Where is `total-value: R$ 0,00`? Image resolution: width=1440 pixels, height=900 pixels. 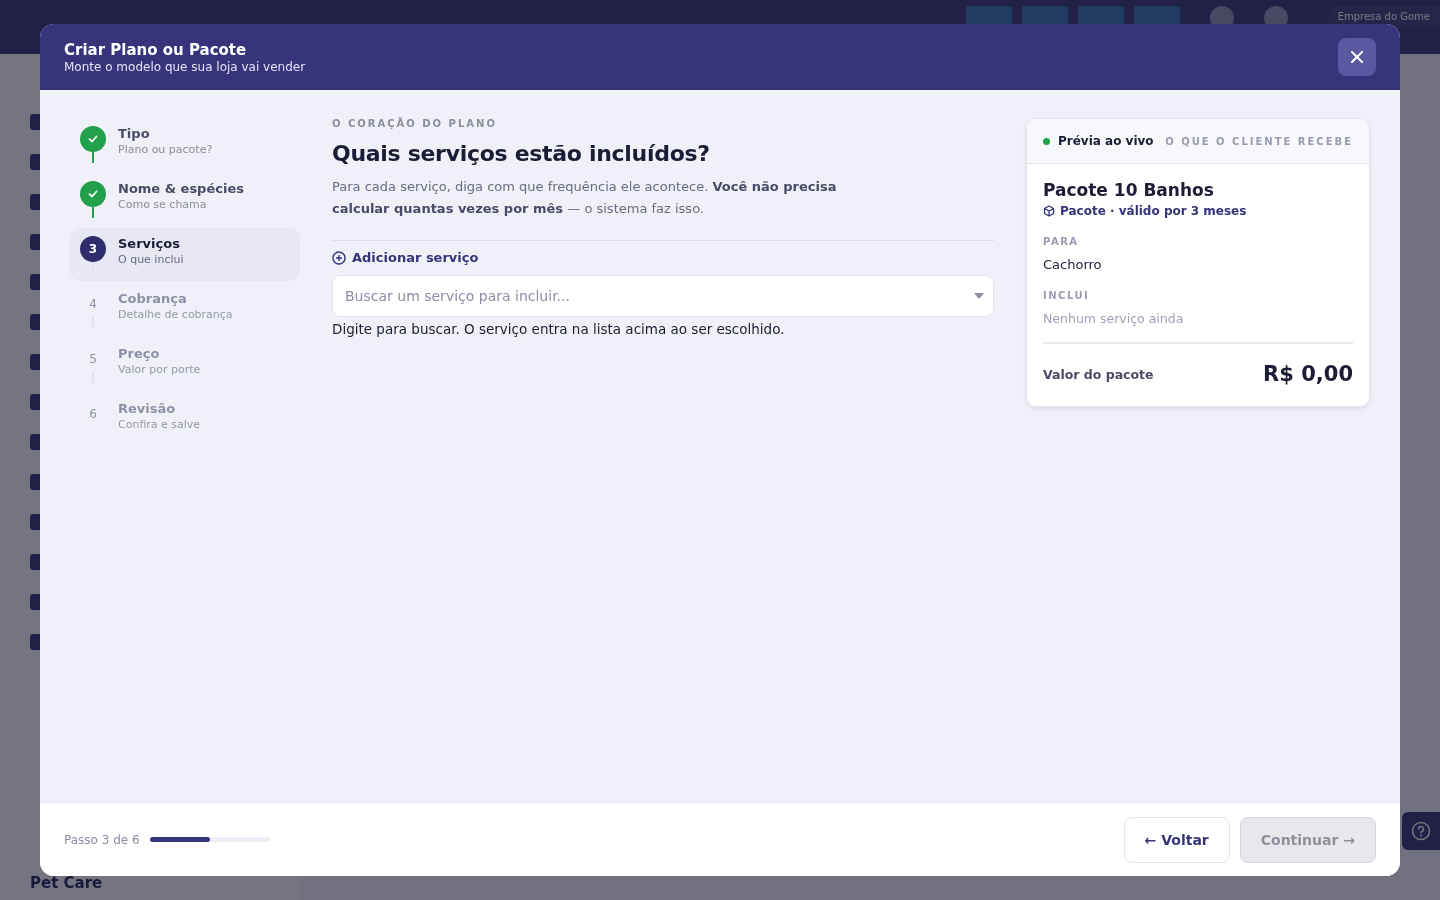 total-value: R$ 0,00 is located at coordinates (1308, 374).